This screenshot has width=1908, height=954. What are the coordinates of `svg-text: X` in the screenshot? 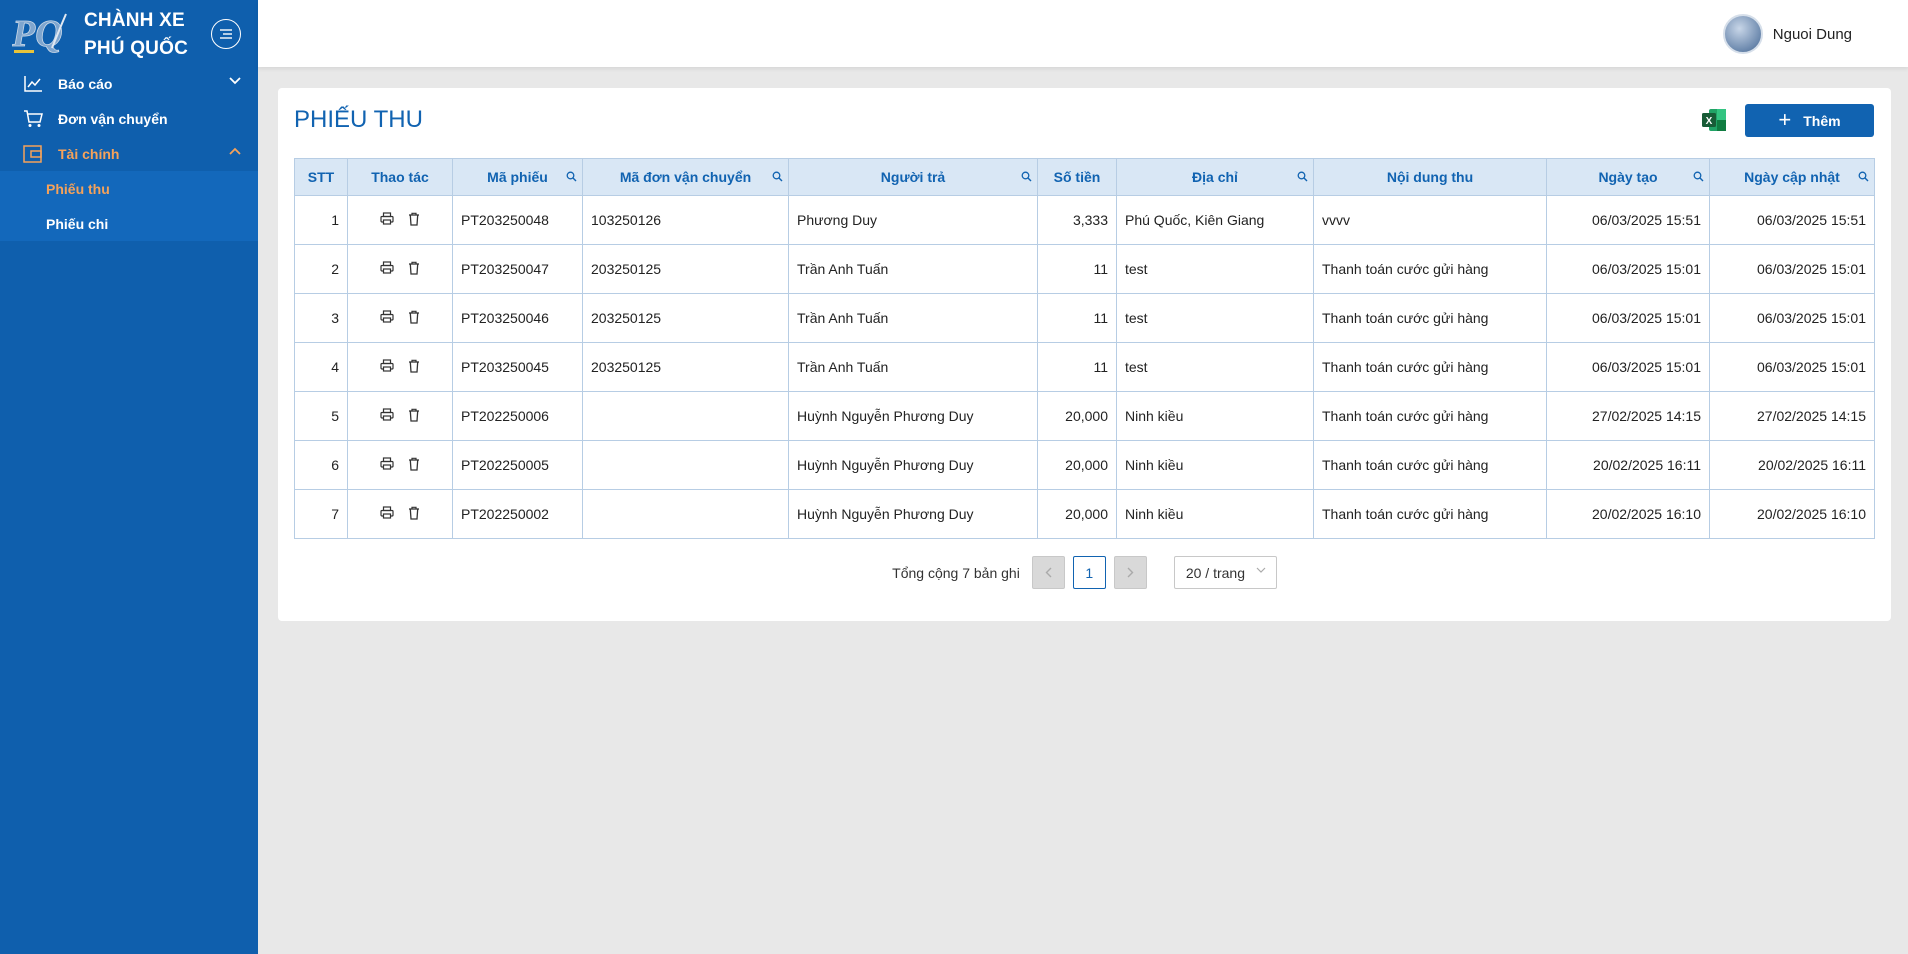 It's located at (1709, 121).